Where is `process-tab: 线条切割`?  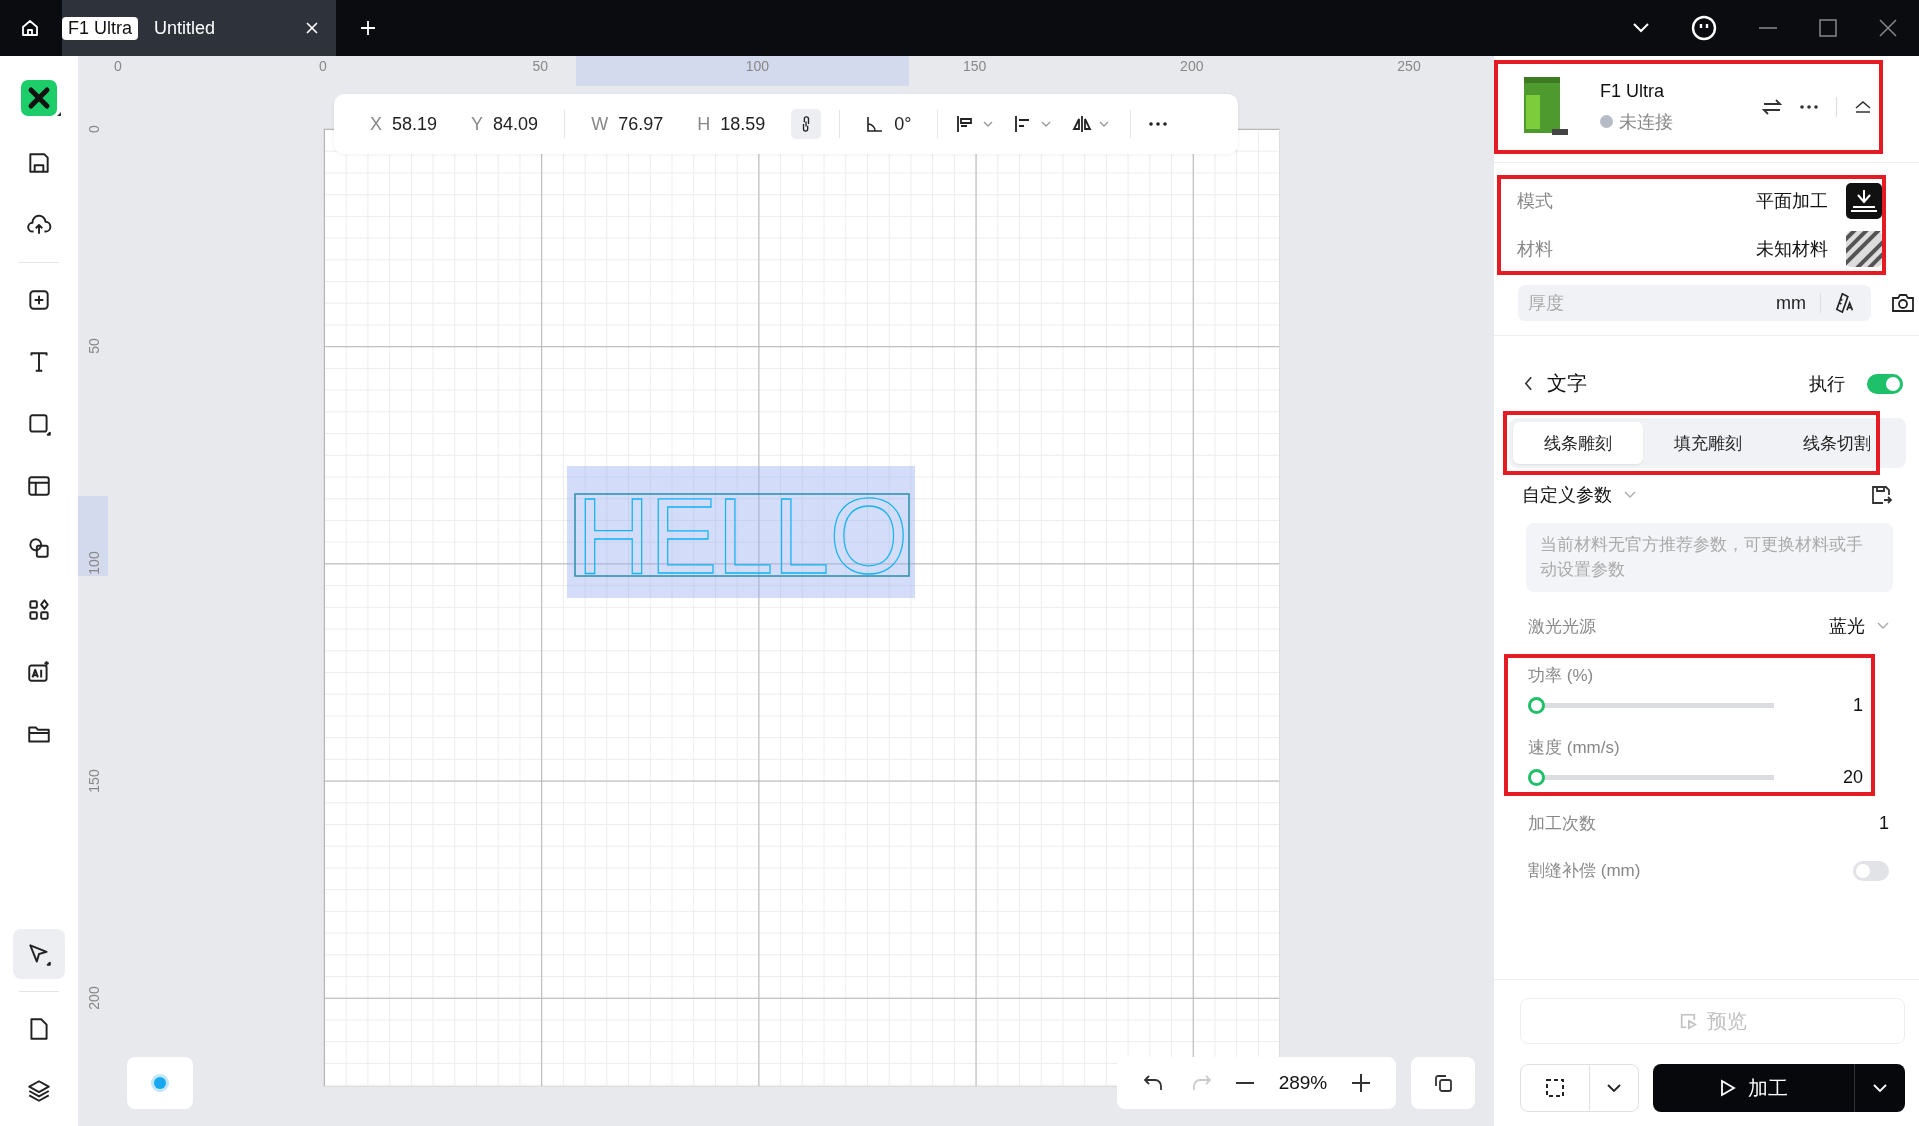 process-tab: 线条切割 is located at coordinates (1837, 443).